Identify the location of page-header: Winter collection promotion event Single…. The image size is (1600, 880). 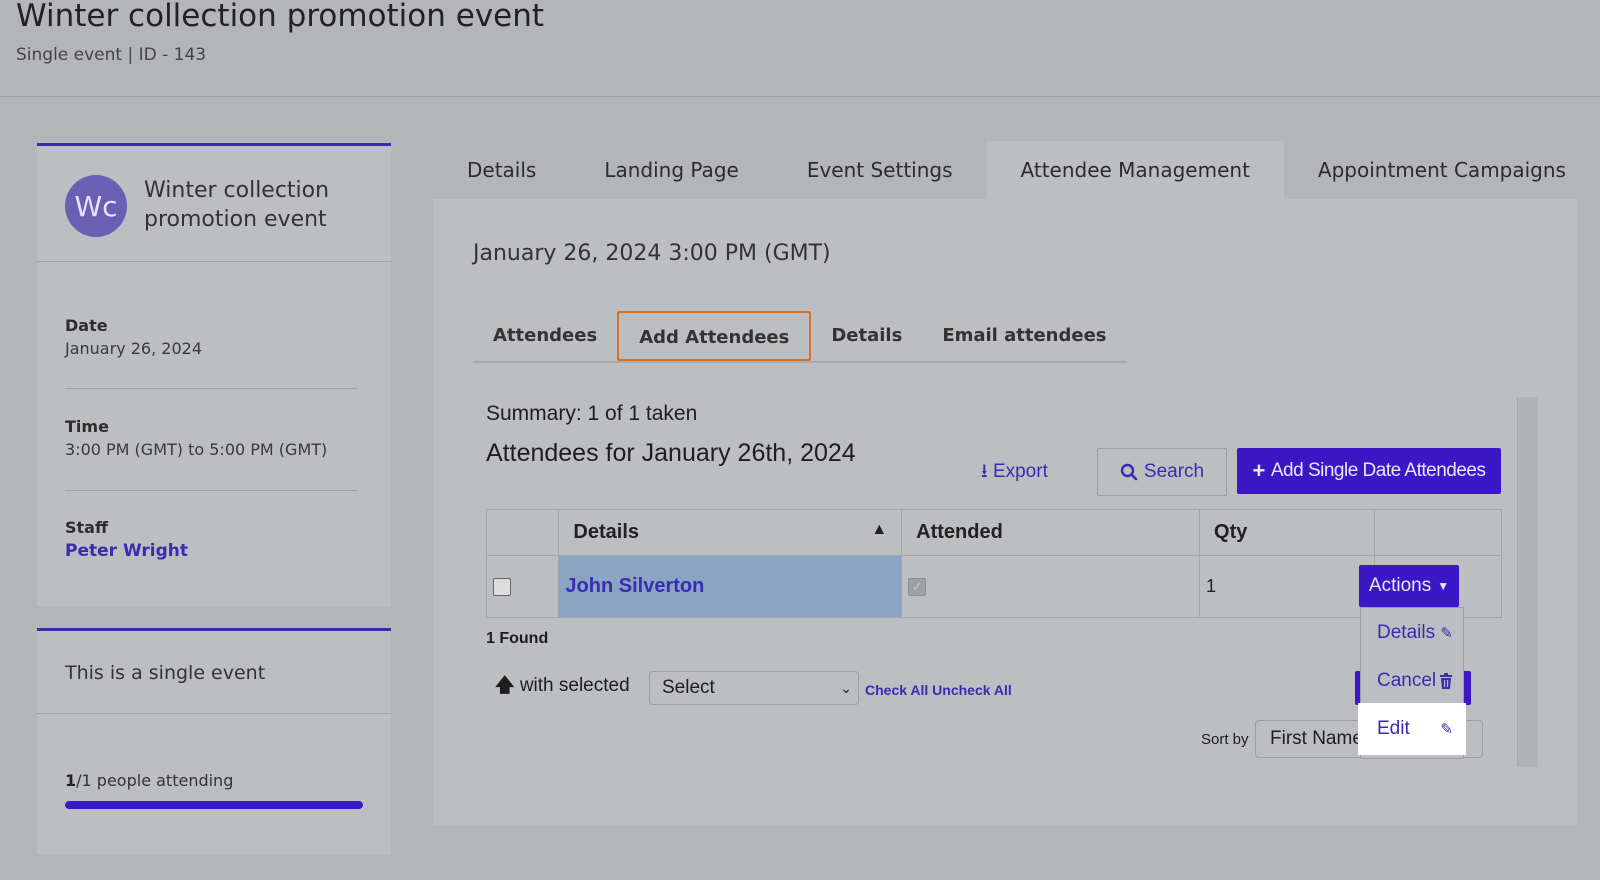
(800, 48).